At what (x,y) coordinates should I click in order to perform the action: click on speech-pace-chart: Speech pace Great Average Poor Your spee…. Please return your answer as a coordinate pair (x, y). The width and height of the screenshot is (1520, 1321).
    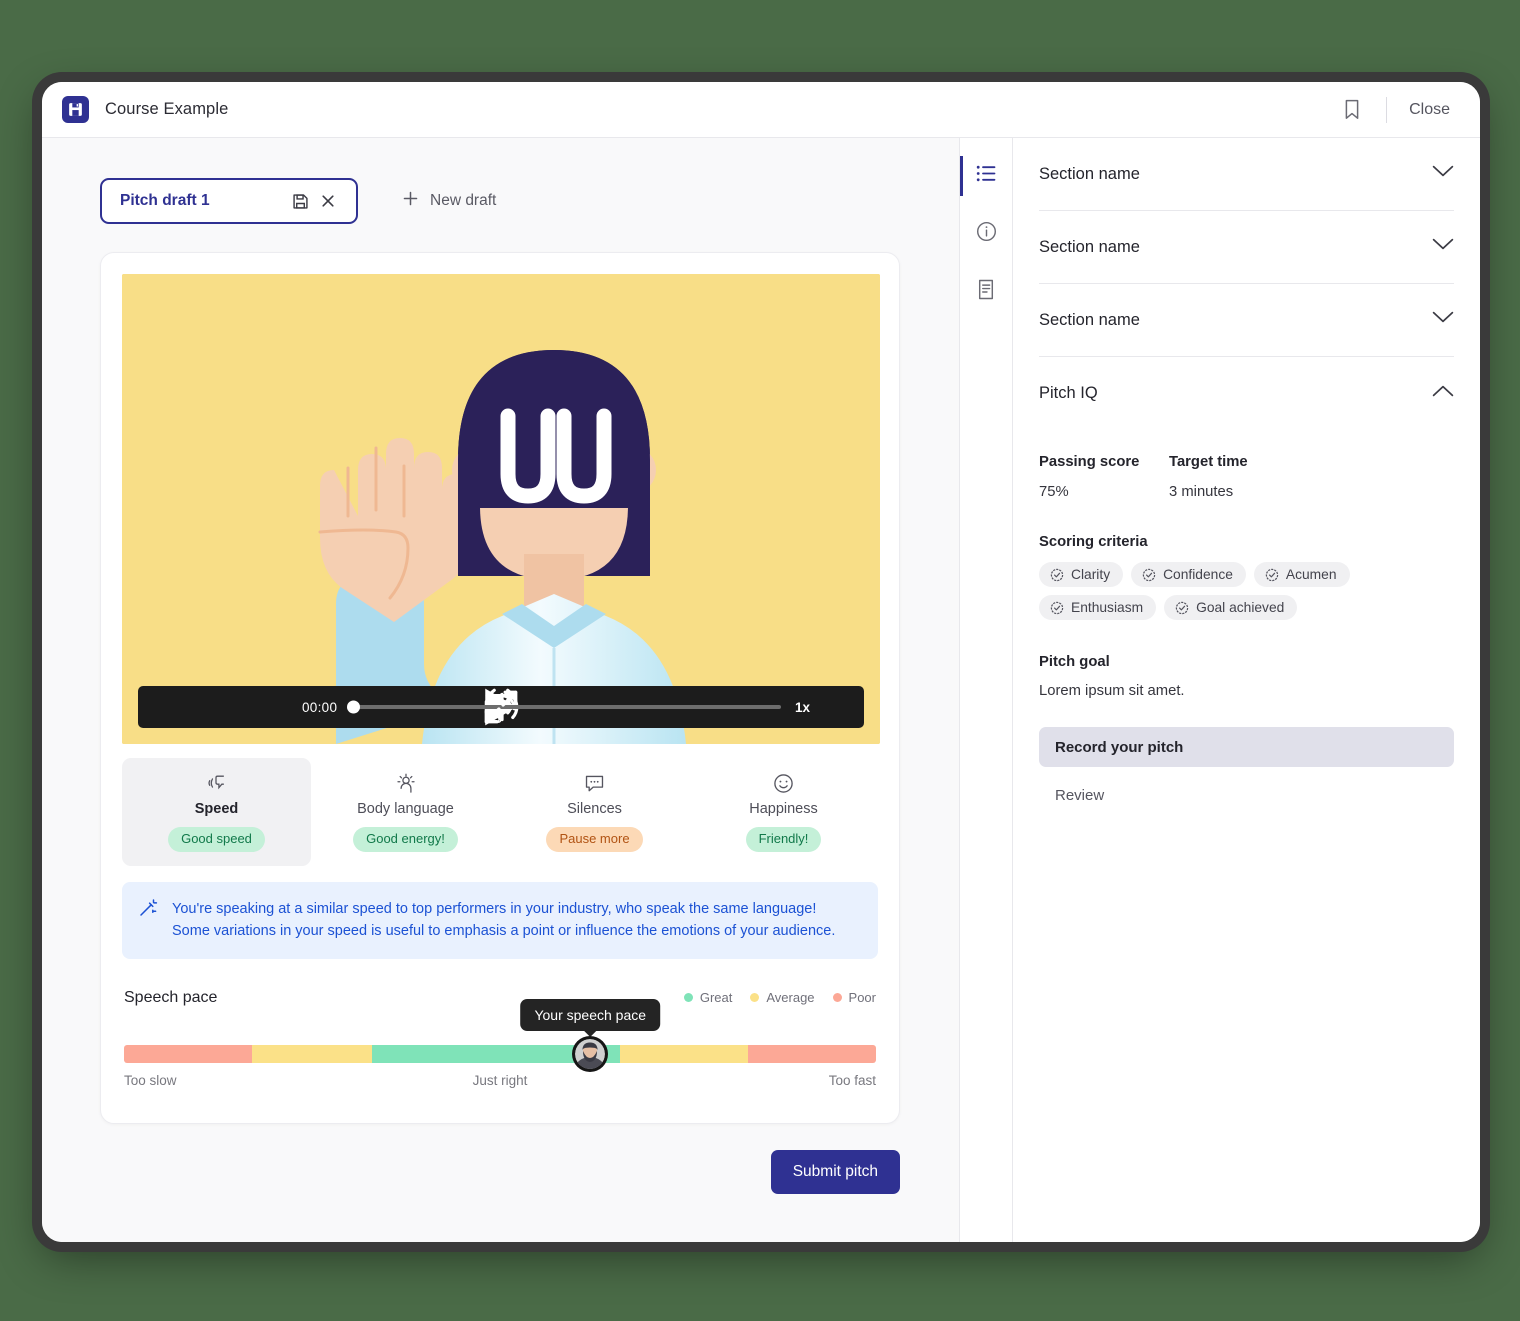
    Looking at the image, I should click on (500, 1045).